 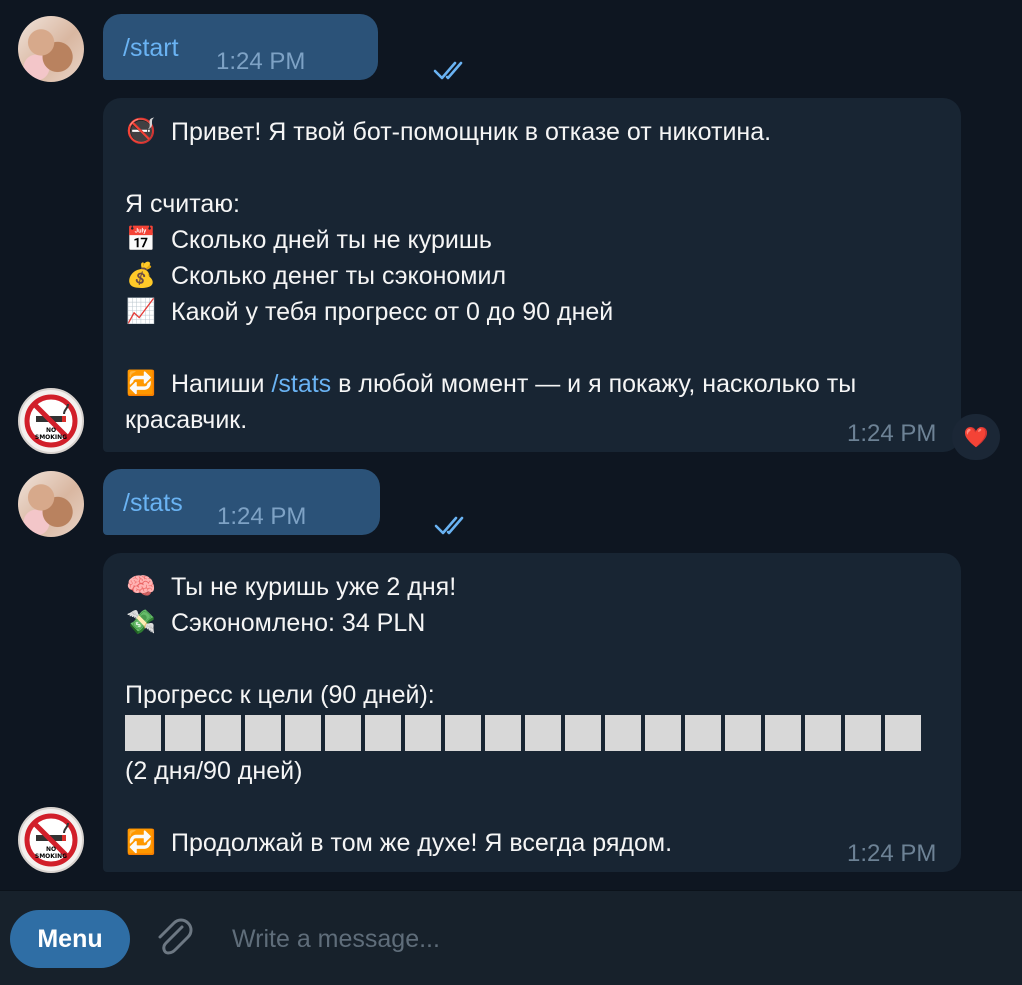 I want to click on heart-icon: ❤️, so click(x=976, y=437).